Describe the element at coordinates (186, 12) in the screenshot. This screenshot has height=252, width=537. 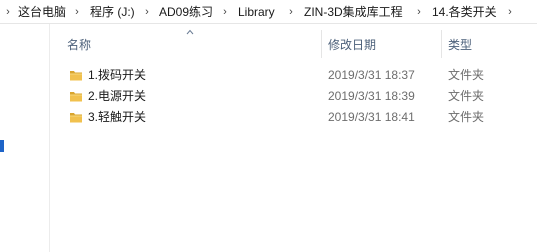
I see `breadcrumb-item-ad09: AD09练习` at that location.